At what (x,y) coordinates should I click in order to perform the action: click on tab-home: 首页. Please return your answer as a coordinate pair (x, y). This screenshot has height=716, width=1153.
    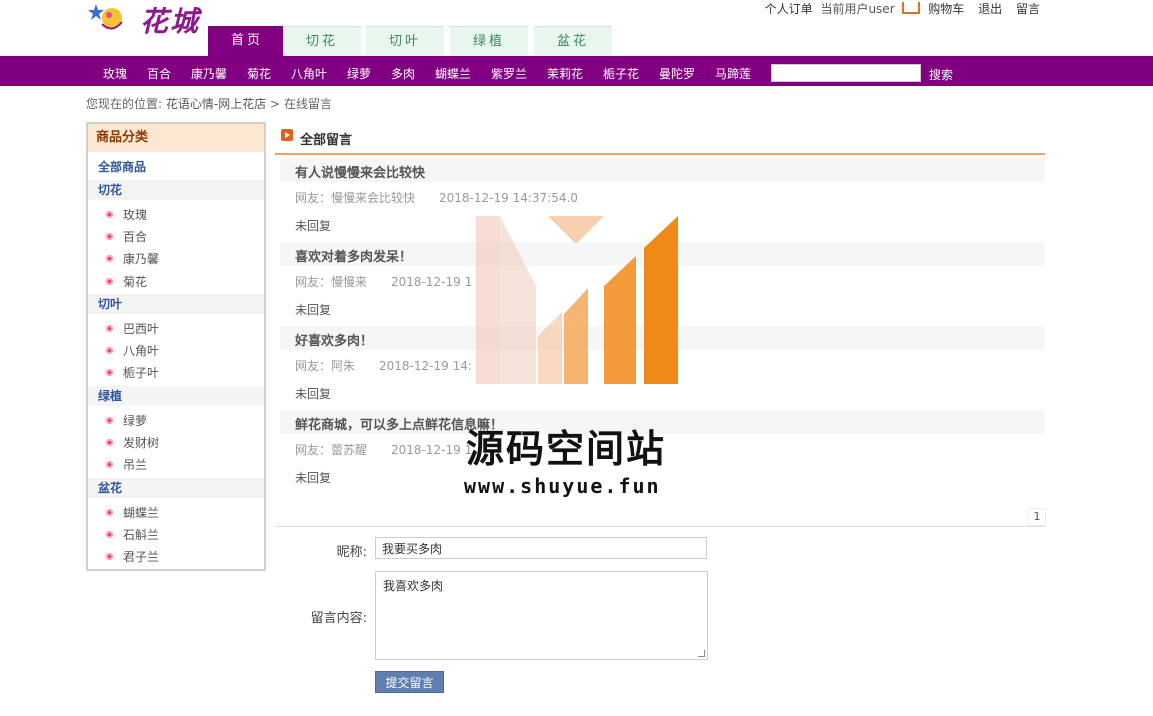
    Looking at the image, I should click on (247, 41).